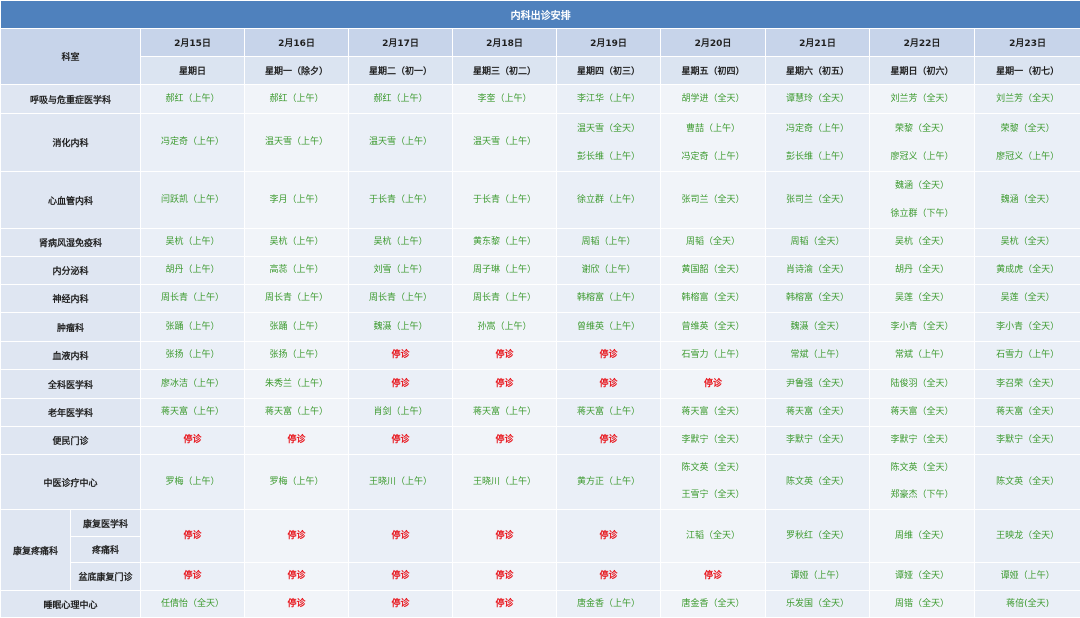 This screenshot has width=1080, height=618. I want to click on dept-name: 肿瘤科, so click(71, 327).